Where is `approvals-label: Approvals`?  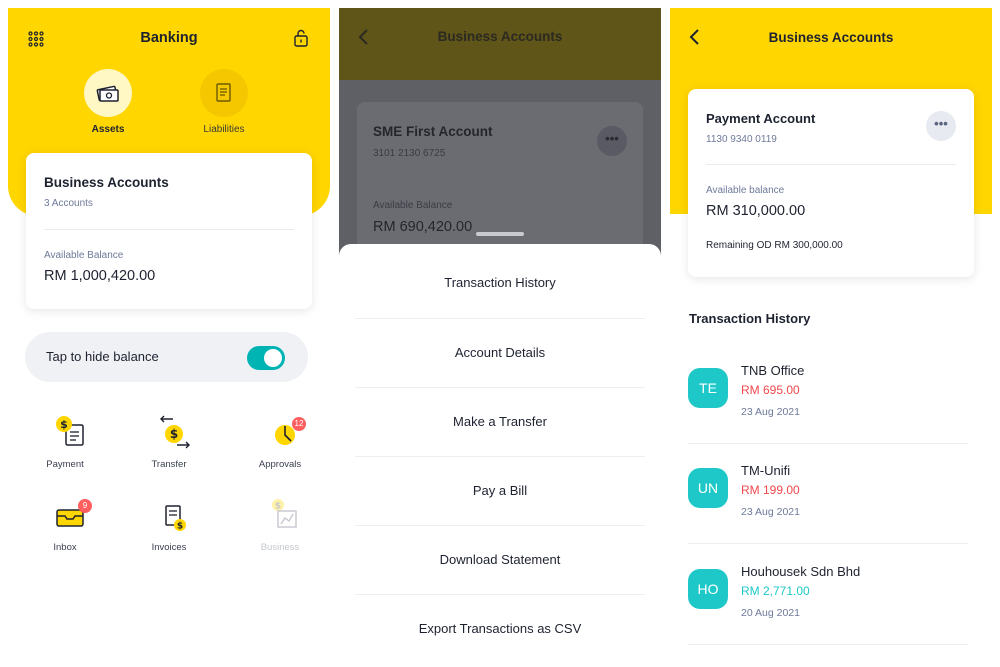 approvals-label: Approvals is located at coordinates (280, 464).